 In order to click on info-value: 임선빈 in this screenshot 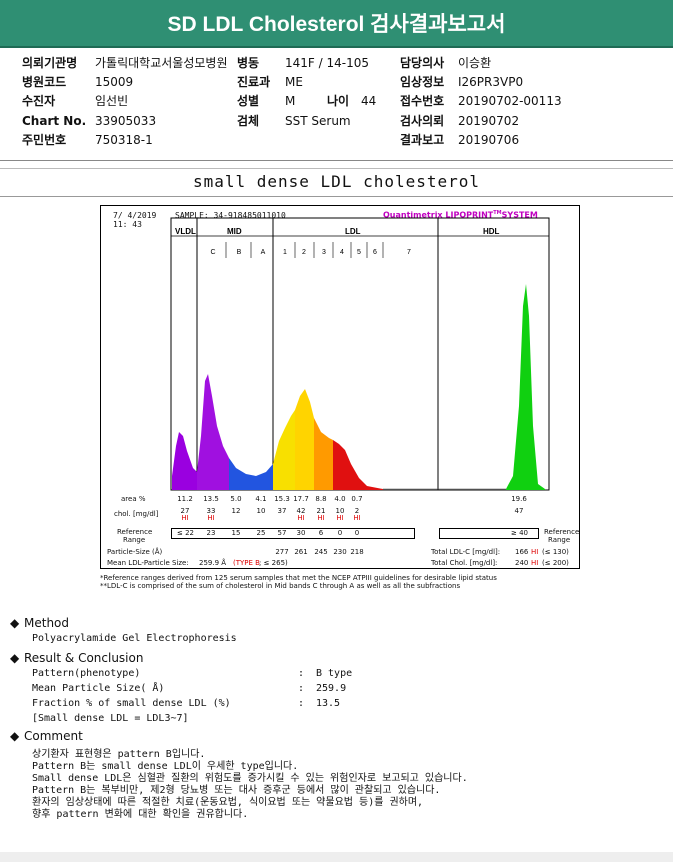, I will do `click(112, 101)`.